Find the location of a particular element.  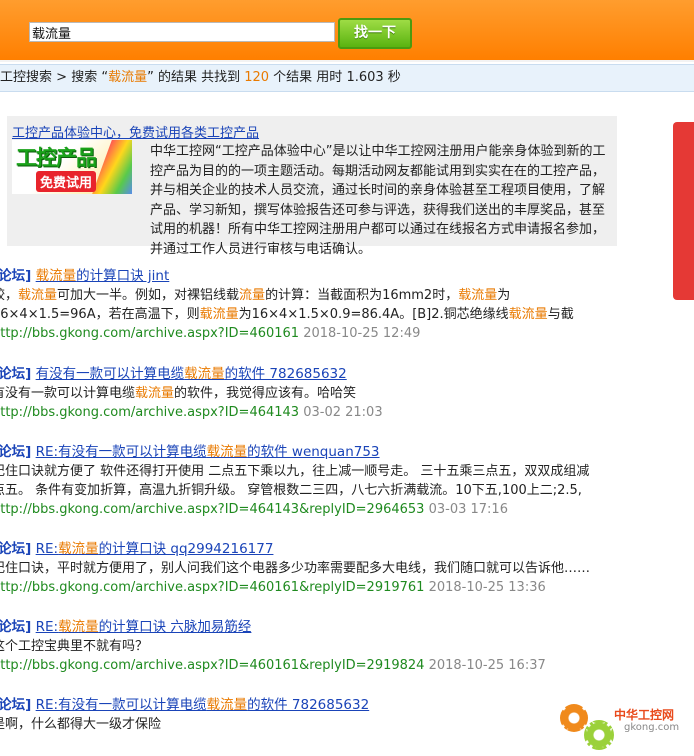

promo-image-sub-text: 免费试用 is located at coordinates (66, 181).